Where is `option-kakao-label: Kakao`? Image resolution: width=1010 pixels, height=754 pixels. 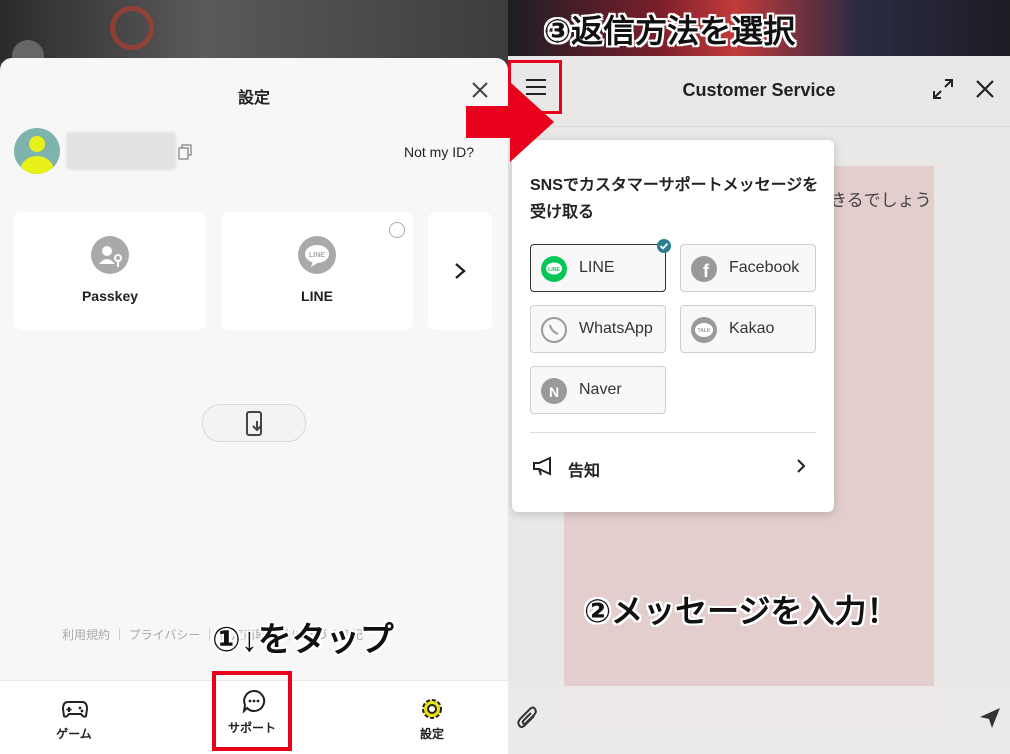 option-kakao-label: Kakao is located at coordinates (752, 328).